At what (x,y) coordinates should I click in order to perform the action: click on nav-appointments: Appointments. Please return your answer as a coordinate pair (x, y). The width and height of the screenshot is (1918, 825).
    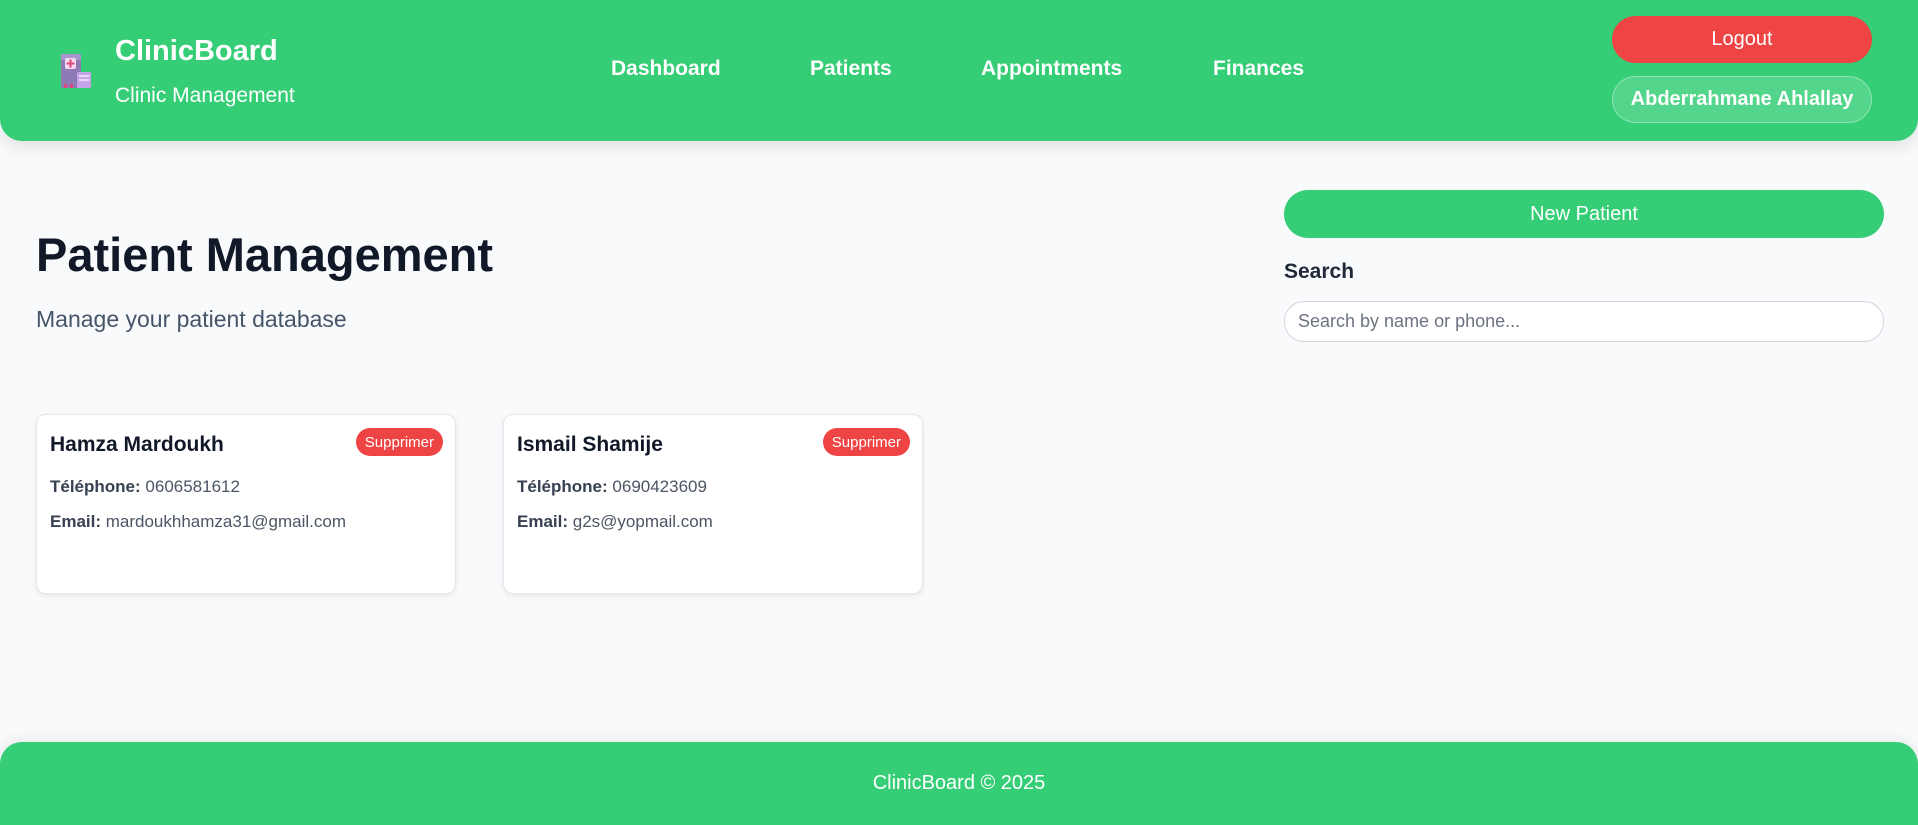
    Looking at the image, I should click on (1051, 69).